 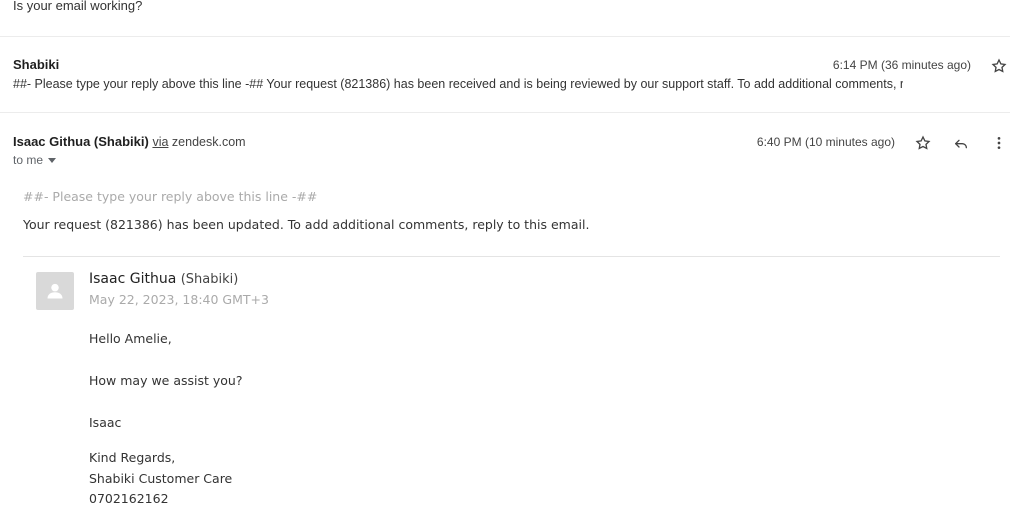 What do you see at coordinates (52, 160) in the screenshot?
I see `caret-down-icon` at bounding box center [52, 160].